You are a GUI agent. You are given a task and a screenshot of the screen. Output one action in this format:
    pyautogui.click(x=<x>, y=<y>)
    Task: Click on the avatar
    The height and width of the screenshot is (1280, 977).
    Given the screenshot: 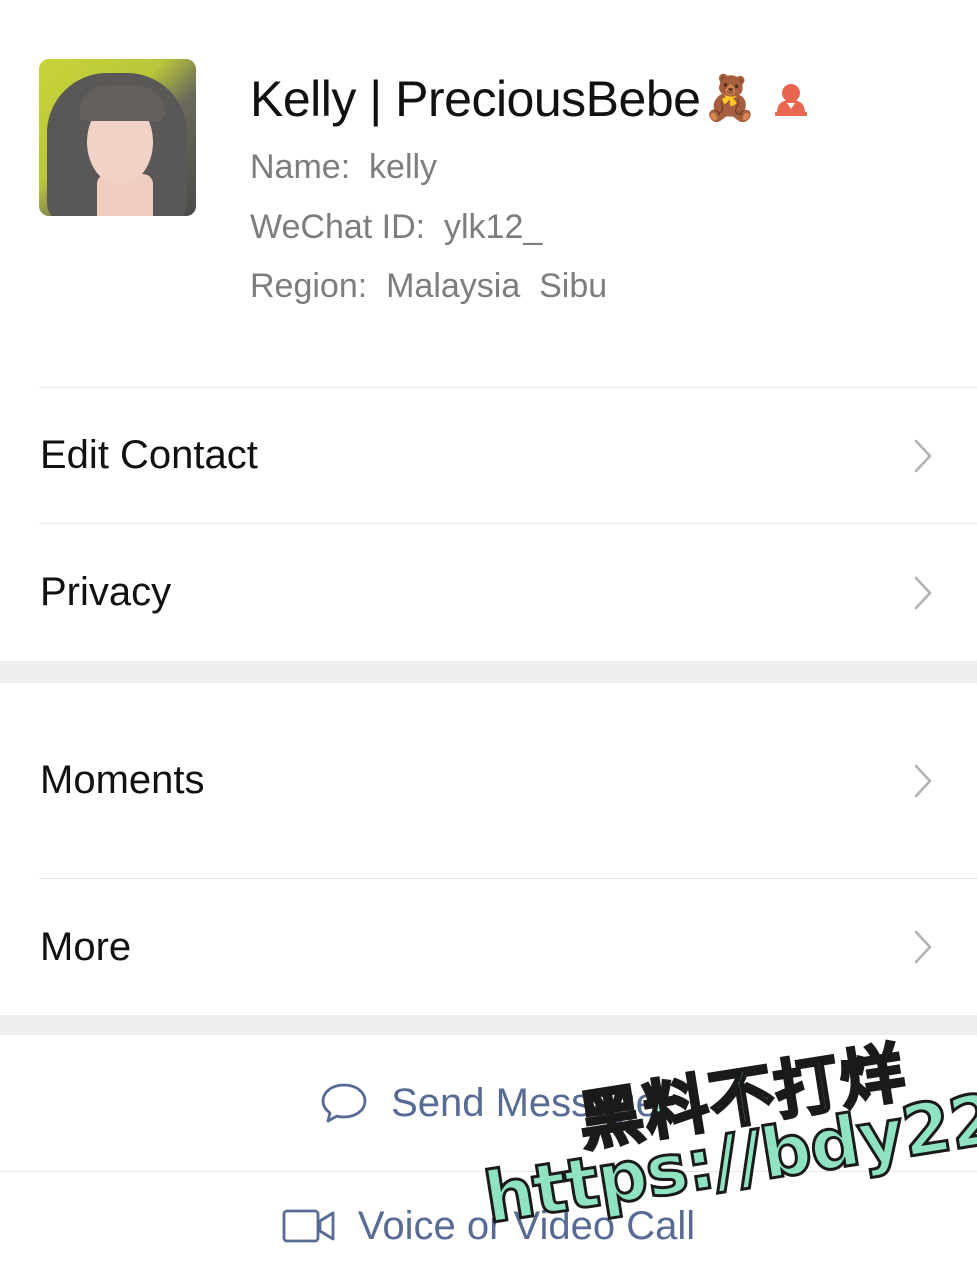 What is the action you would take?
    pyautogui.click(x=117, y=137)
    